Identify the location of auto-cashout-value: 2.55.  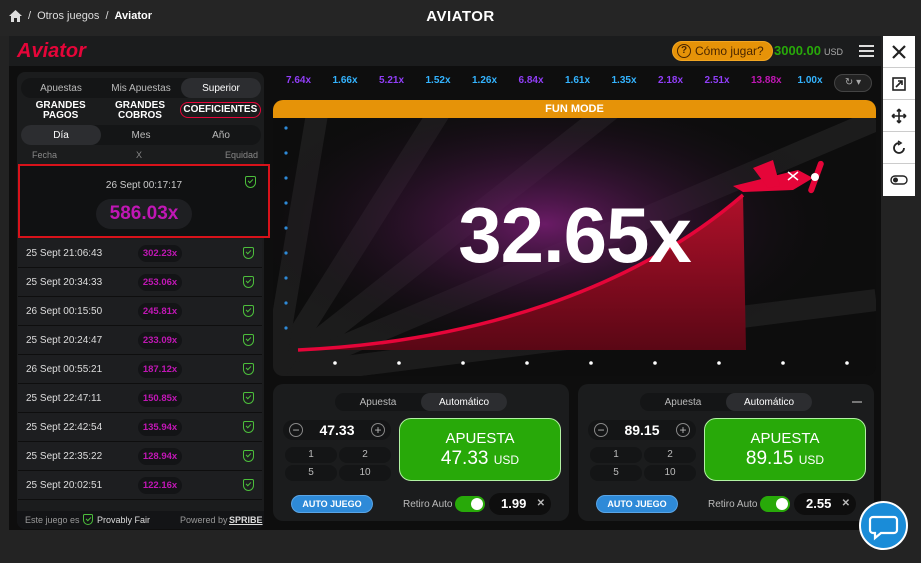
(819, 503).